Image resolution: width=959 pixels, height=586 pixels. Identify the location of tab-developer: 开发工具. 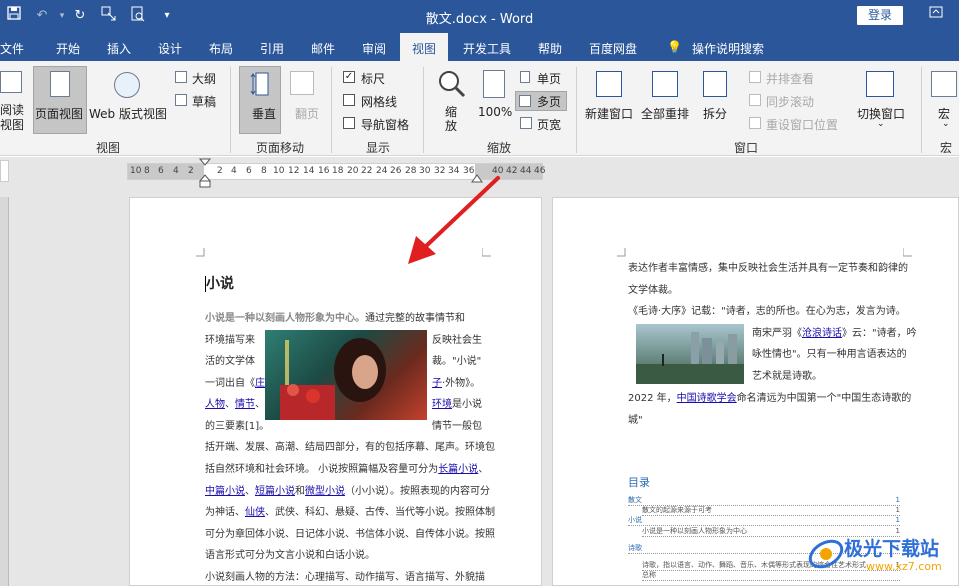
(487, 48).